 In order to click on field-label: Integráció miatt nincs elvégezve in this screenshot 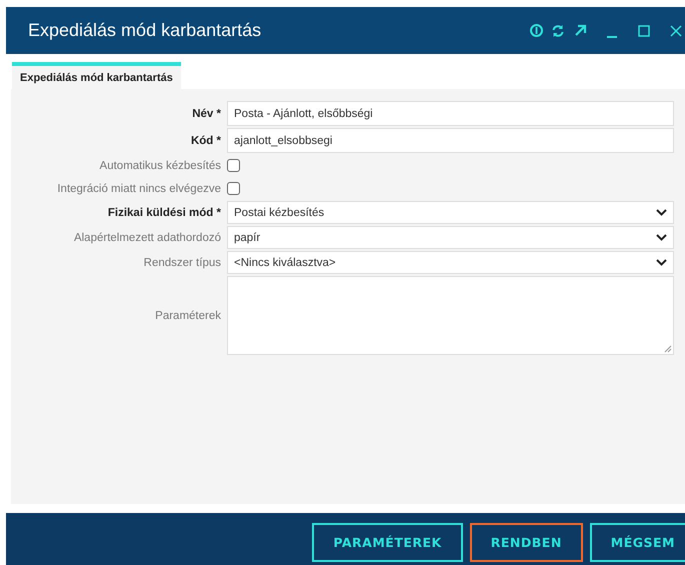, I will do `click(139, 188)`.